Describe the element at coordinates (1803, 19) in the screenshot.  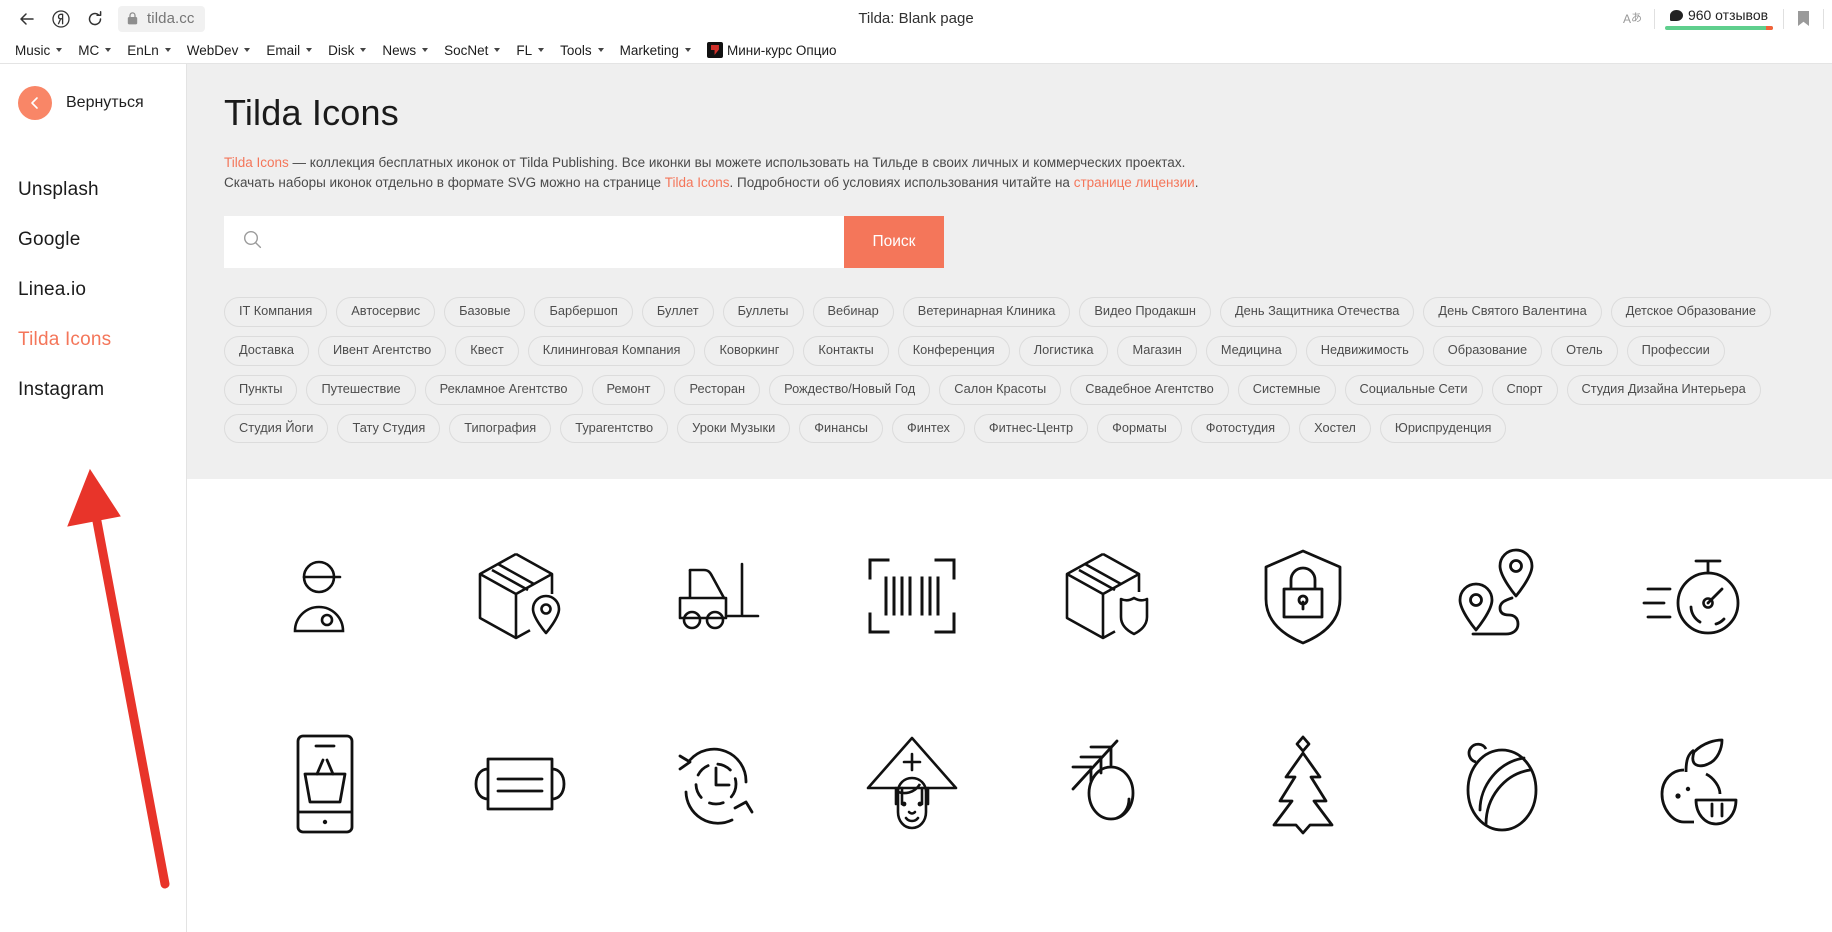
I see `bookmark-icon` at that location.